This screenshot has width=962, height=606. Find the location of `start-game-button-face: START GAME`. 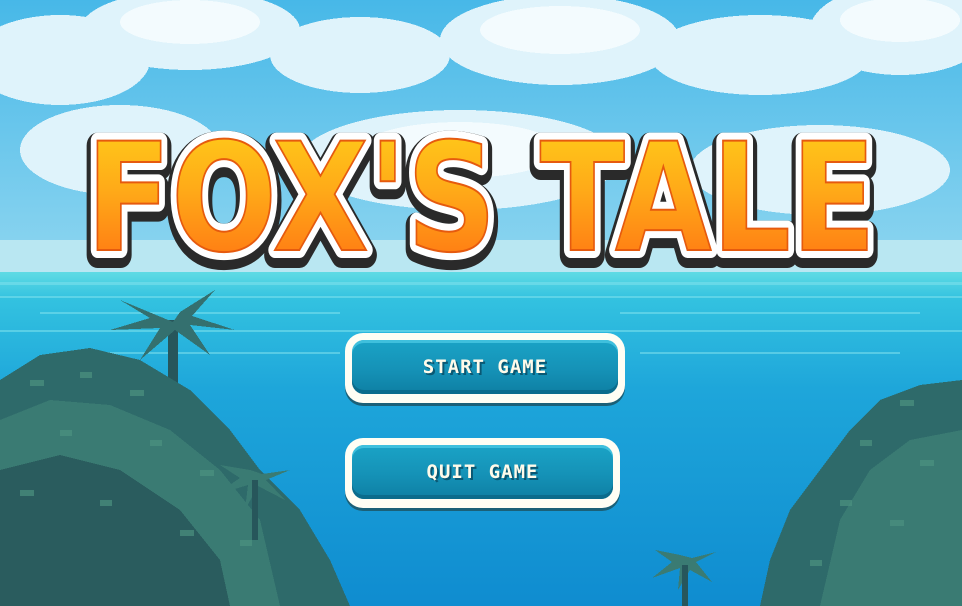

start-game-button-face: START GAME is located at coordinates (485, 367).